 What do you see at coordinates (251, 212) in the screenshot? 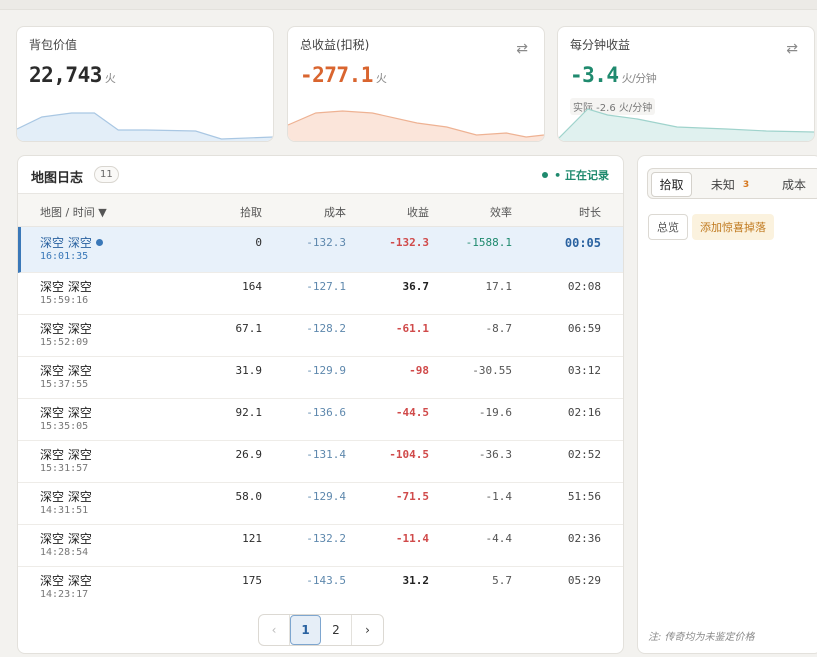
I see `col-pickup: 拾取` at bounding box center [251, 212].